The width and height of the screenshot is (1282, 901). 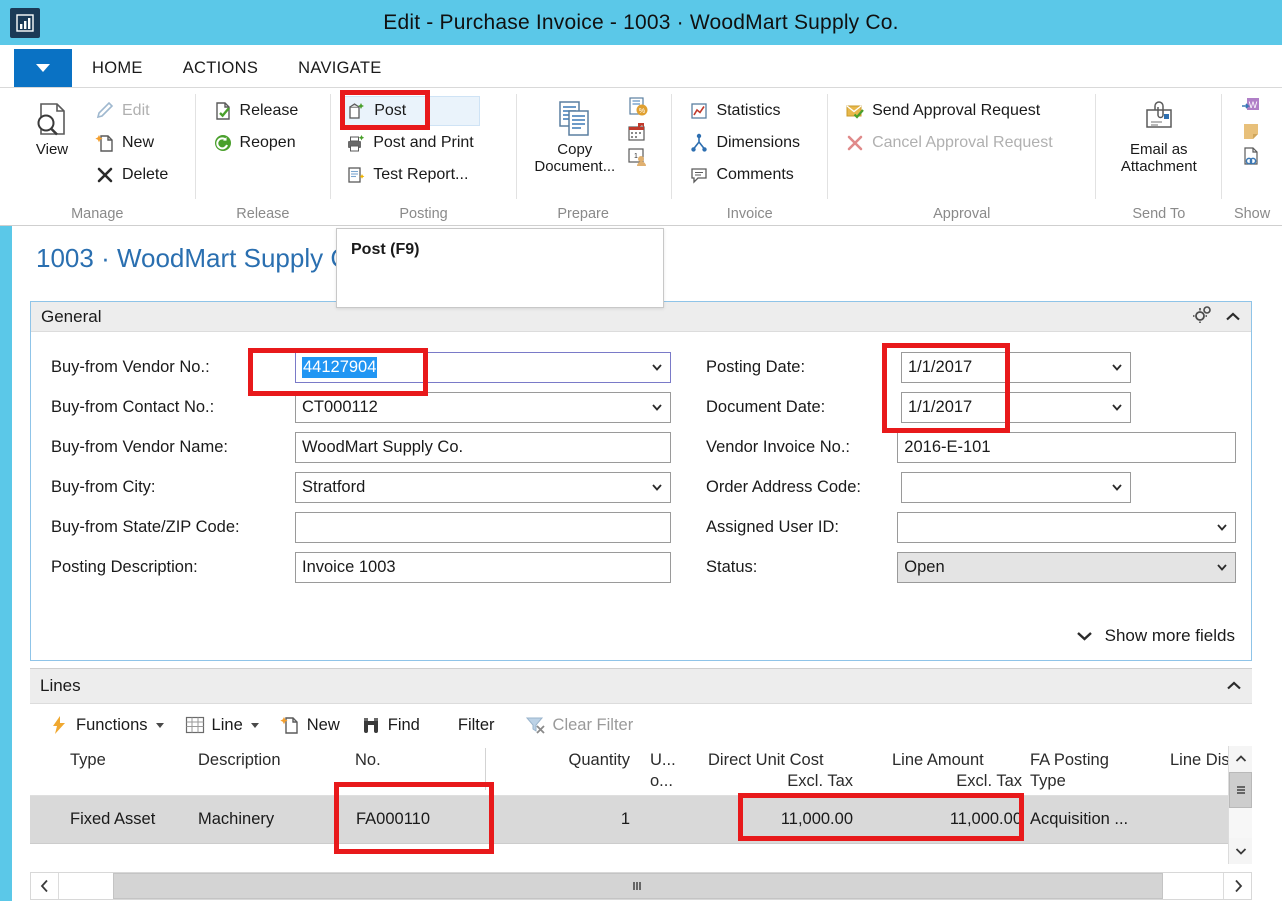 I want to click on edit-button: Edit, so click(x=133, y=111).